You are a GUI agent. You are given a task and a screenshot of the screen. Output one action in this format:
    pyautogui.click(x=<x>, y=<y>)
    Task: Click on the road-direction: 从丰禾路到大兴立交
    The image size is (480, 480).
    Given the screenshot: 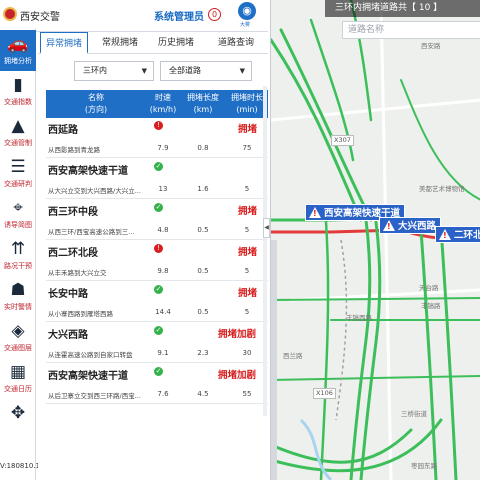 What is the action you would take?
    pyautogui.click(x=77, y=273)
    